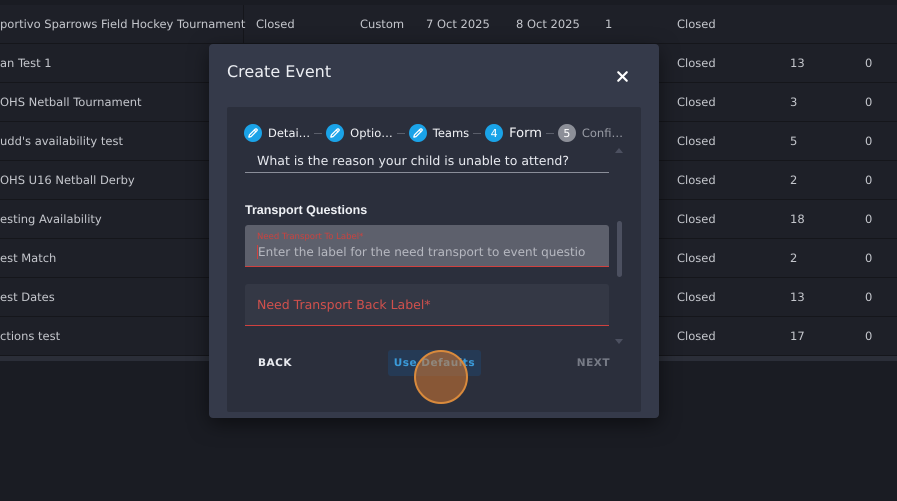  I want to click on input-field: Enter the label for the need transport to event questio, so click(427, 252).